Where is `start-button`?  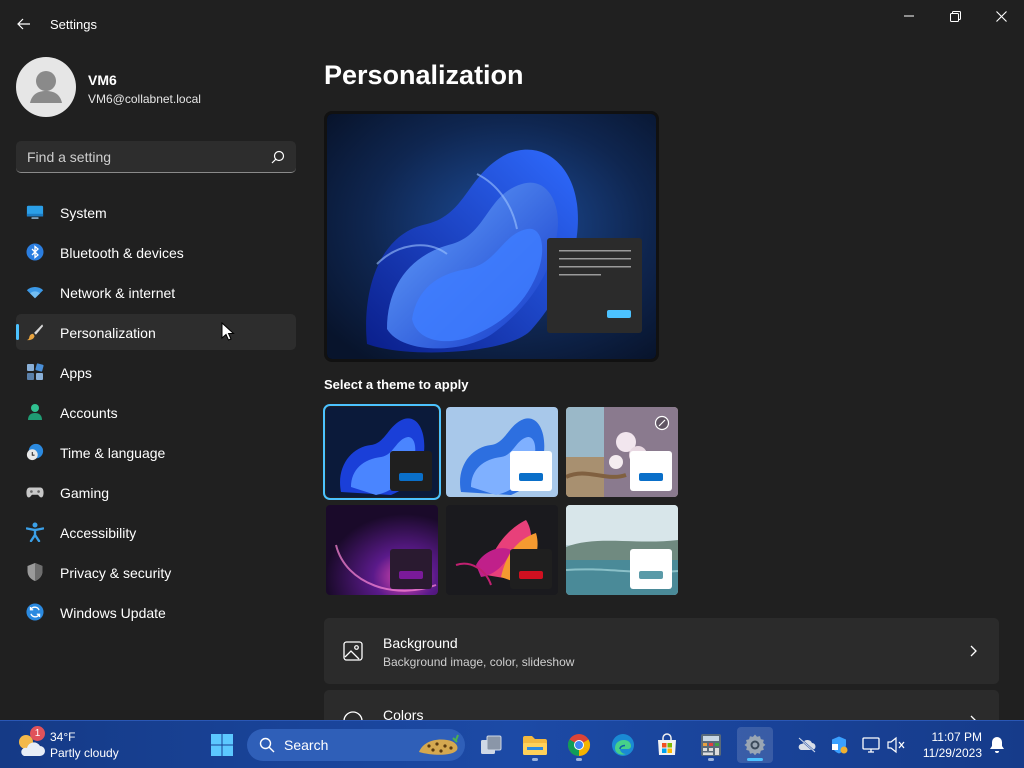
start-button is located at coordinates (222, 745).